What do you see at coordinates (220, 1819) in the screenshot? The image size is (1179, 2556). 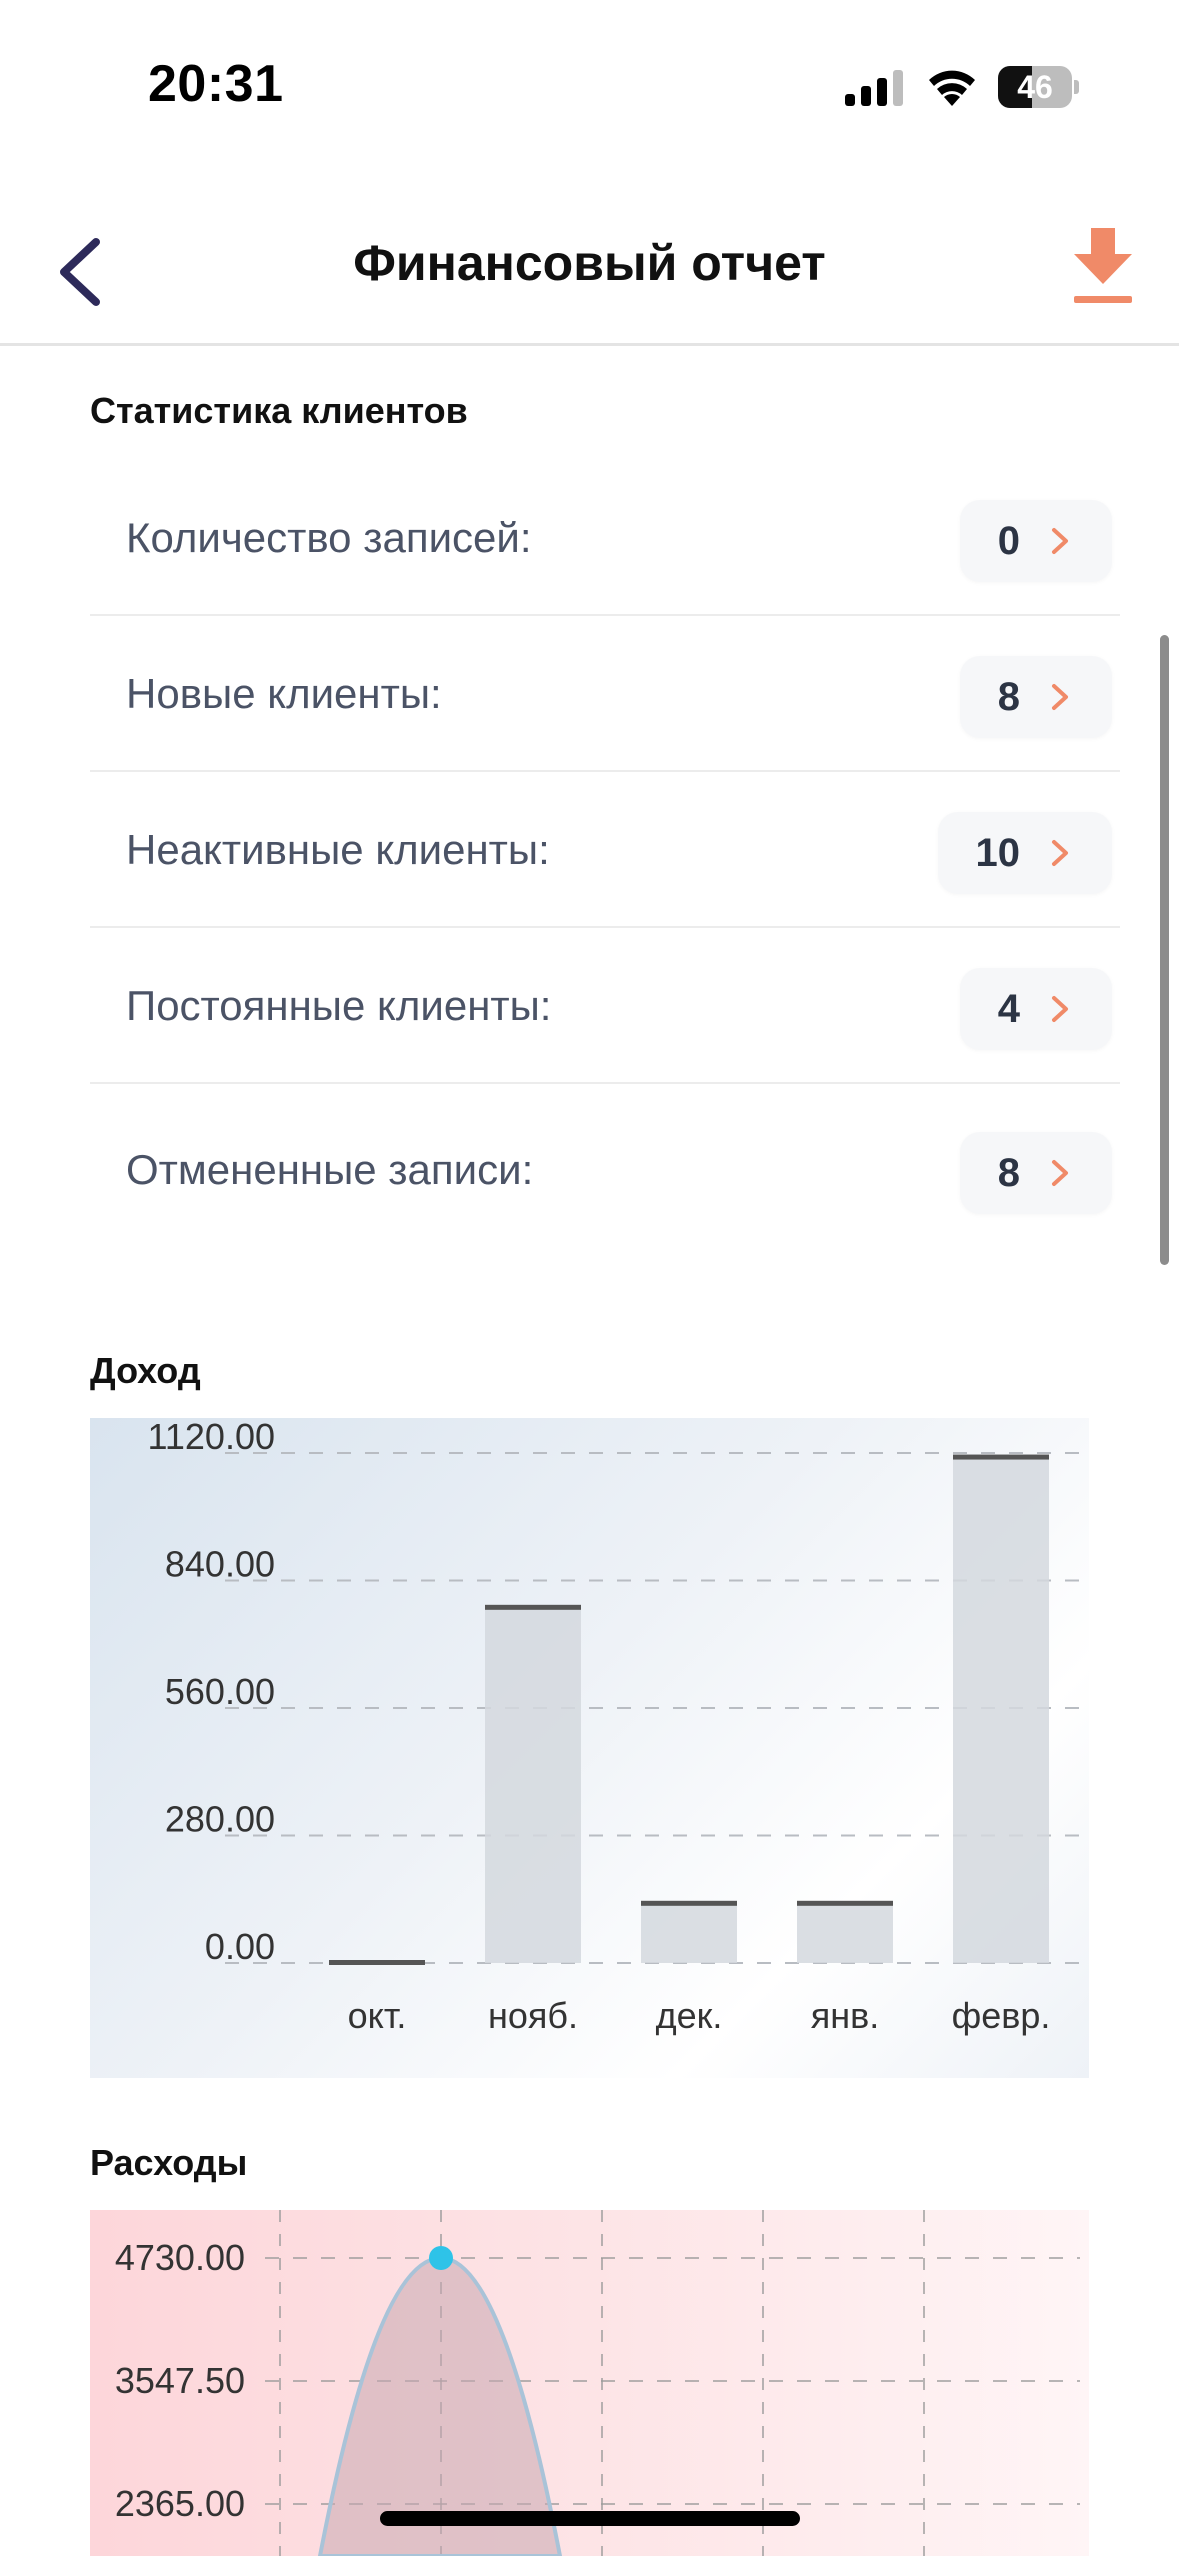 I see `y-tick-label: 280.00` at bounding box center [220, 1819].